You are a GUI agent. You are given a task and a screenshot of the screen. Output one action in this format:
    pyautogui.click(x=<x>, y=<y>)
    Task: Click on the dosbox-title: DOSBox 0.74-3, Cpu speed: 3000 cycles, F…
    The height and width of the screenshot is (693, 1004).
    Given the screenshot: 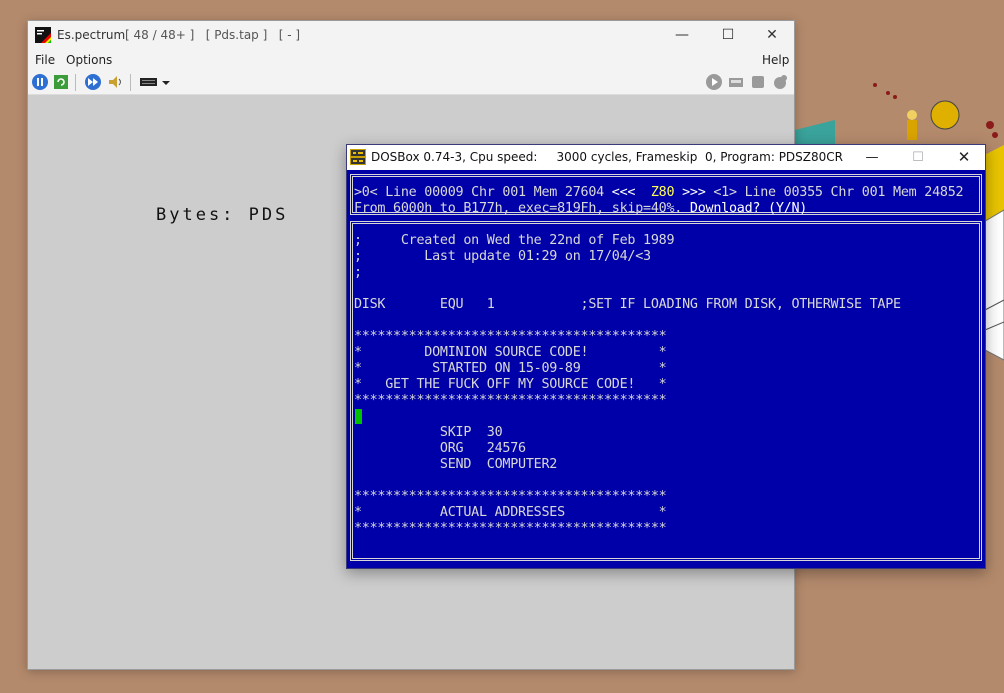 What is the action you would take?
    pyautogui.click(x=607, y=157)
    